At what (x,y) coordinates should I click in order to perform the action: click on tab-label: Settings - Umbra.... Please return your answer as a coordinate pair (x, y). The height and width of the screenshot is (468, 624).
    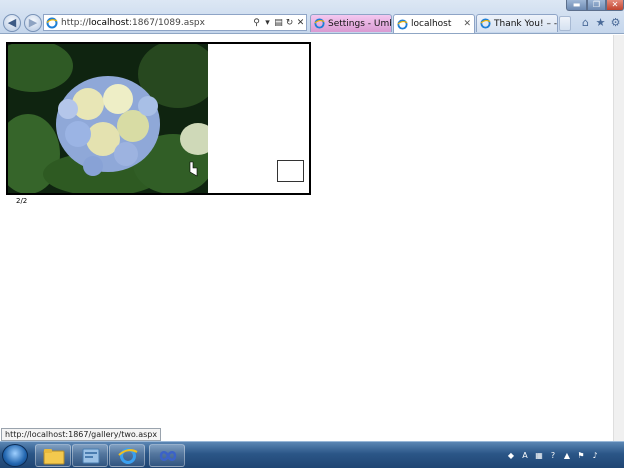
    Looking at the image, I should click on (359, 23).